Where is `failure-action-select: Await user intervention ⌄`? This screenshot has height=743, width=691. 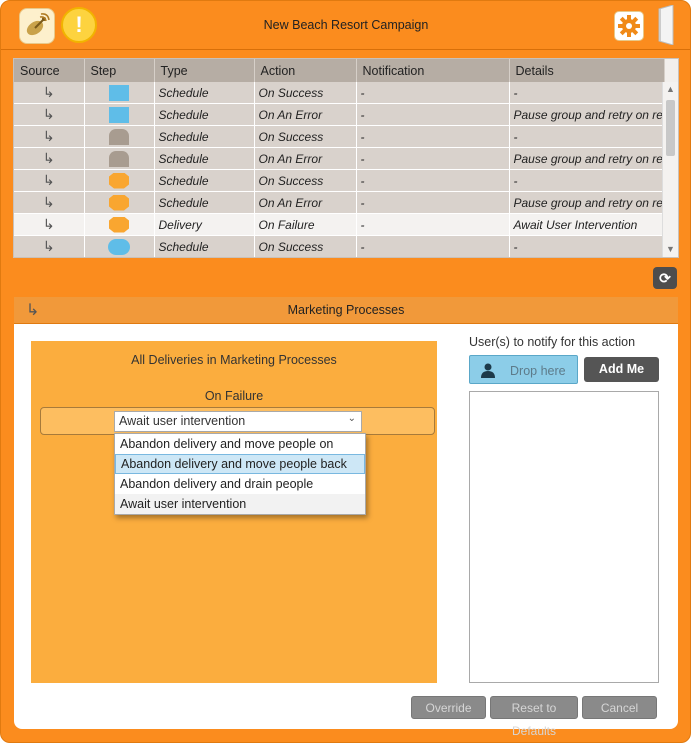
failure-action-select: Await user intervention ⌄ is located at coordinates (238, 421).